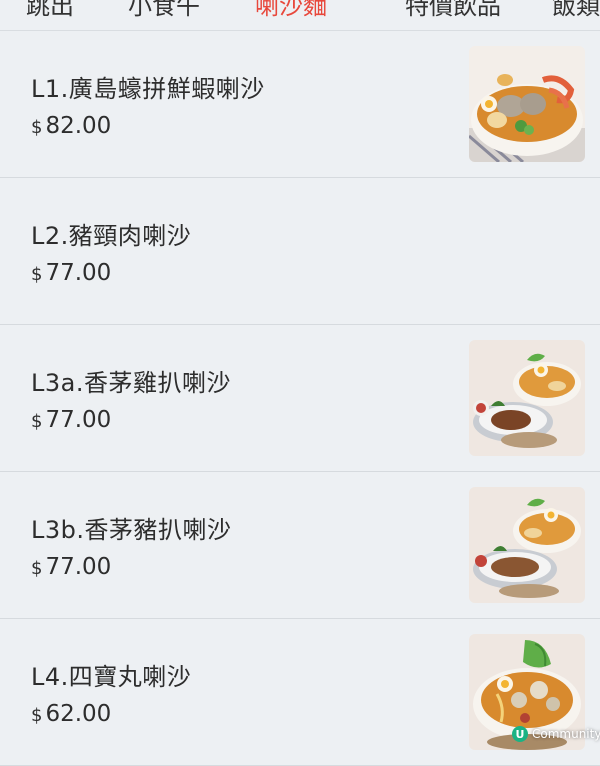  Describe the element at coordinates (131, 383) in the screenshot. I see `item-name: L3a.香茅雞扒喇沙` at that location.